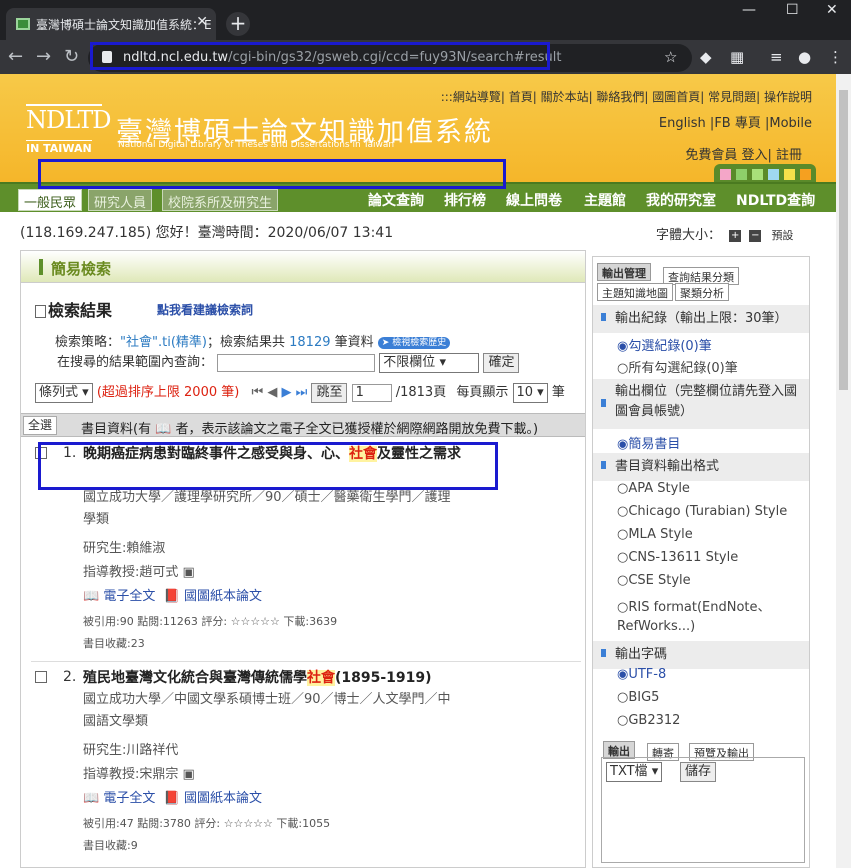 The image size is (851, 868). What do you see at coordinates (843, 240) in the screenshot?
I see `scrollbar-thumb` at bounding box center [843, 240].